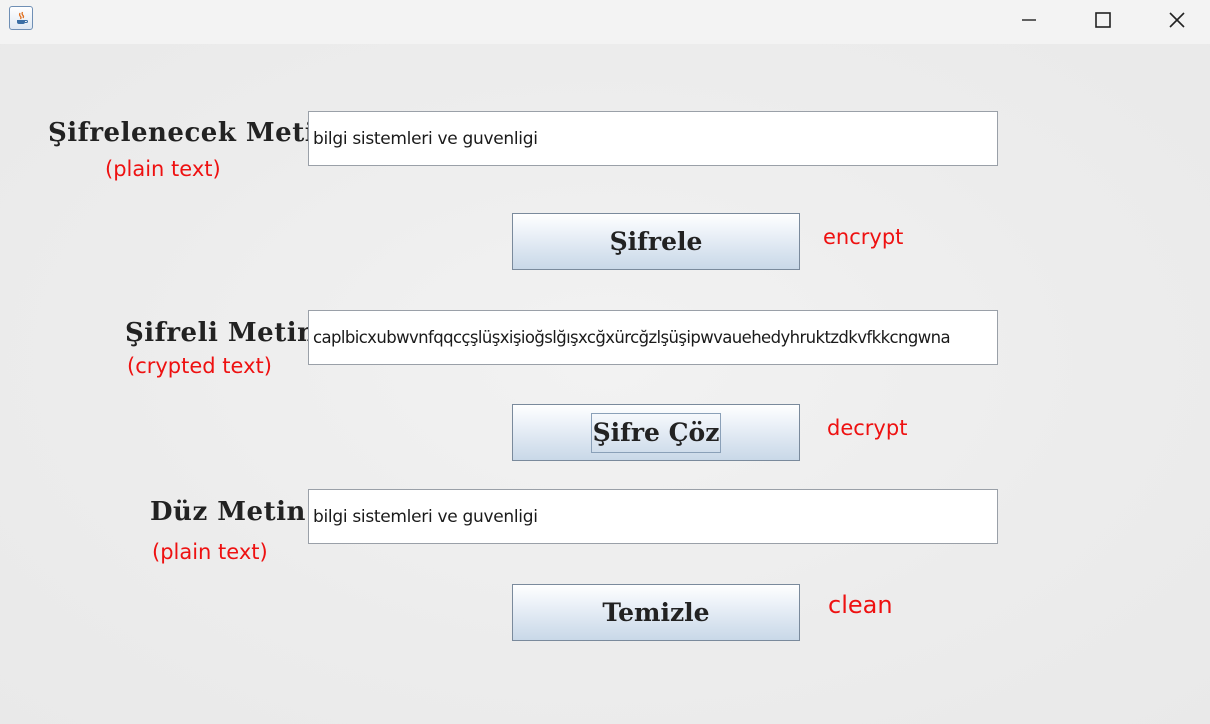 Image resolution: width=1210 pixels, height=724 pixels. I want to click on maximize-button, so click(1103, 20).